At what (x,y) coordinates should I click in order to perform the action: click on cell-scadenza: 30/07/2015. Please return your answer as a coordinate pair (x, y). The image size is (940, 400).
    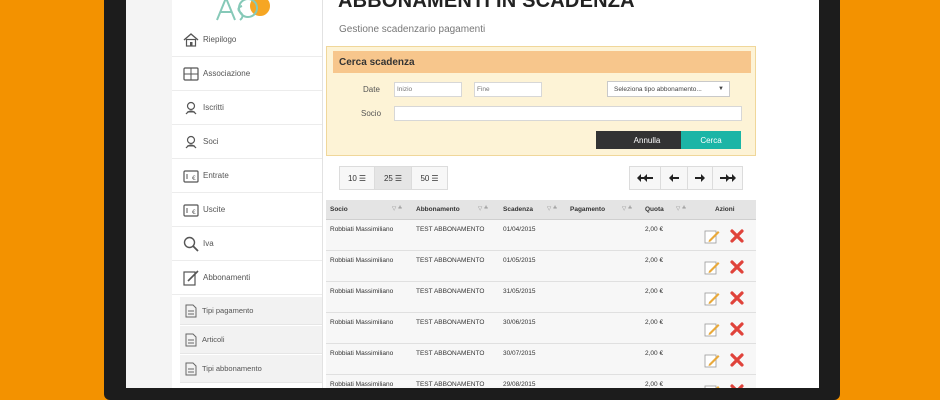
    Looking at the image, I should click on (519, 353).